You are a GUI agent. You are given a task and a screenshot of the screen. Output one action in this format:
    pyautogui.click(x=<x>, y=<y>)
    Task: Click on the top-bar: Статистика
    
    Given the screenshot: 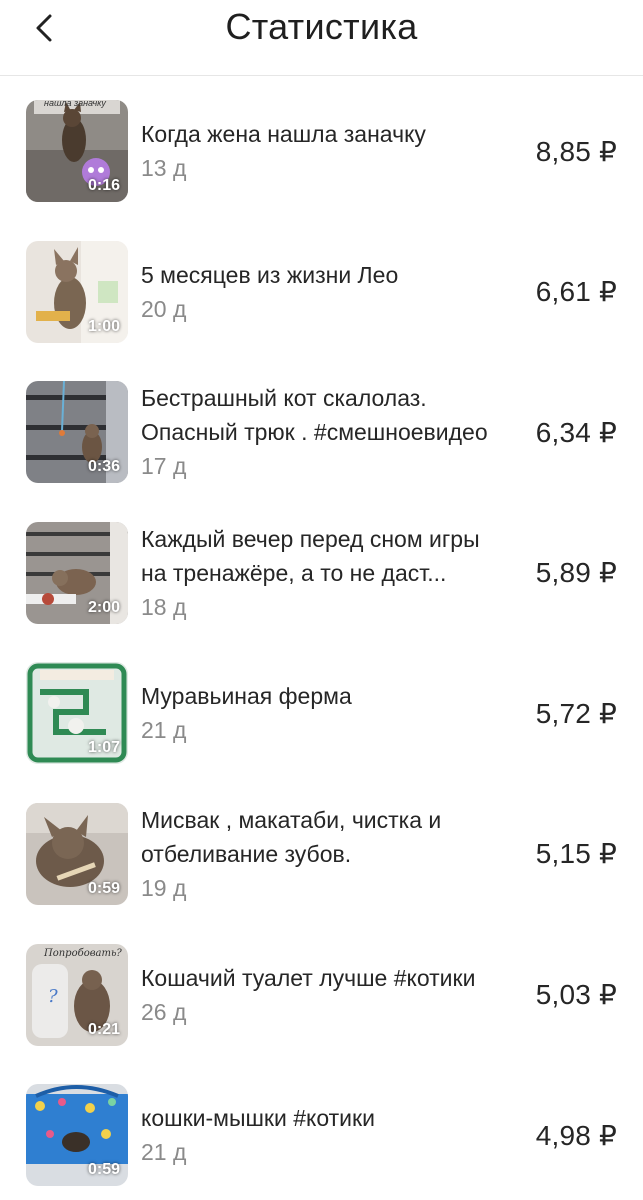 What is the action you would take?
    pyautogui.click(x=321, y=38)
    